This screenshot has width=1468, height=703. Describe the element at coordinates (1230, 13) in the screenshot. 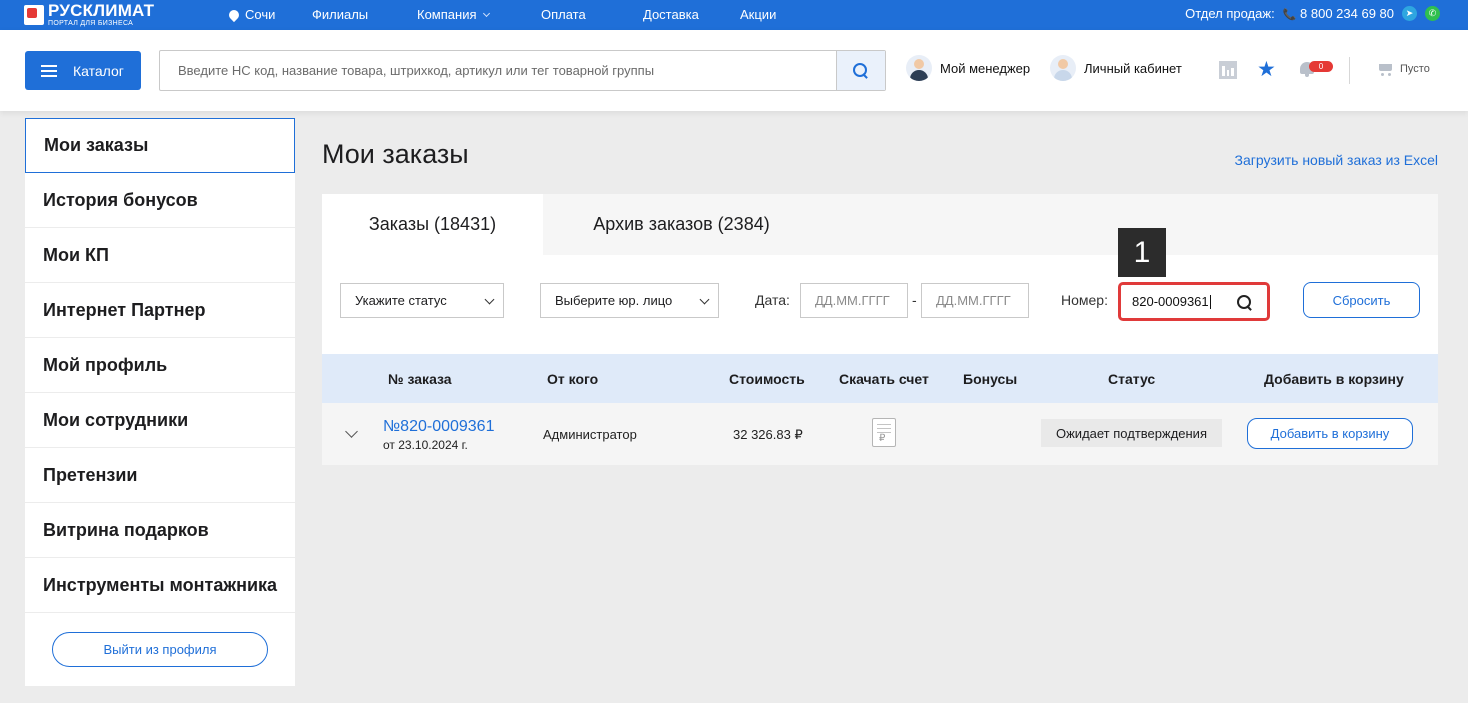

I see `sales-label: Отдел продаж:` at that location.